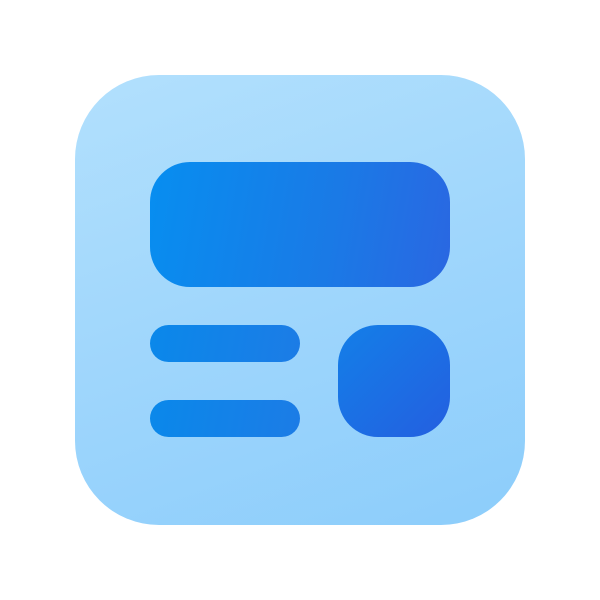 This screenshot has width=600, height=600. I want to click on text-line-top, so click(225, 343).